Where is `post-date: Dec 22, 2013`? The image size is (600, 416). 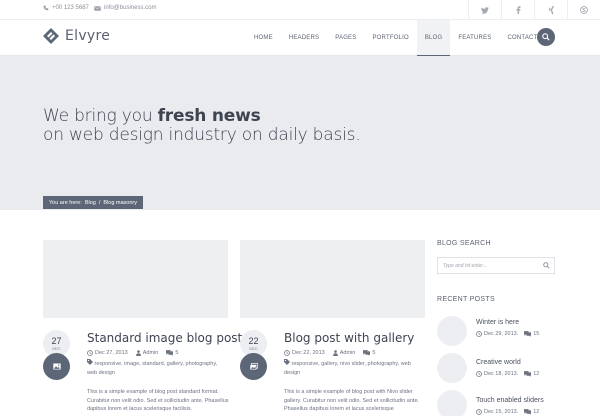 post-date: Dec 22, 2013 is located at coordinates (304, 353).